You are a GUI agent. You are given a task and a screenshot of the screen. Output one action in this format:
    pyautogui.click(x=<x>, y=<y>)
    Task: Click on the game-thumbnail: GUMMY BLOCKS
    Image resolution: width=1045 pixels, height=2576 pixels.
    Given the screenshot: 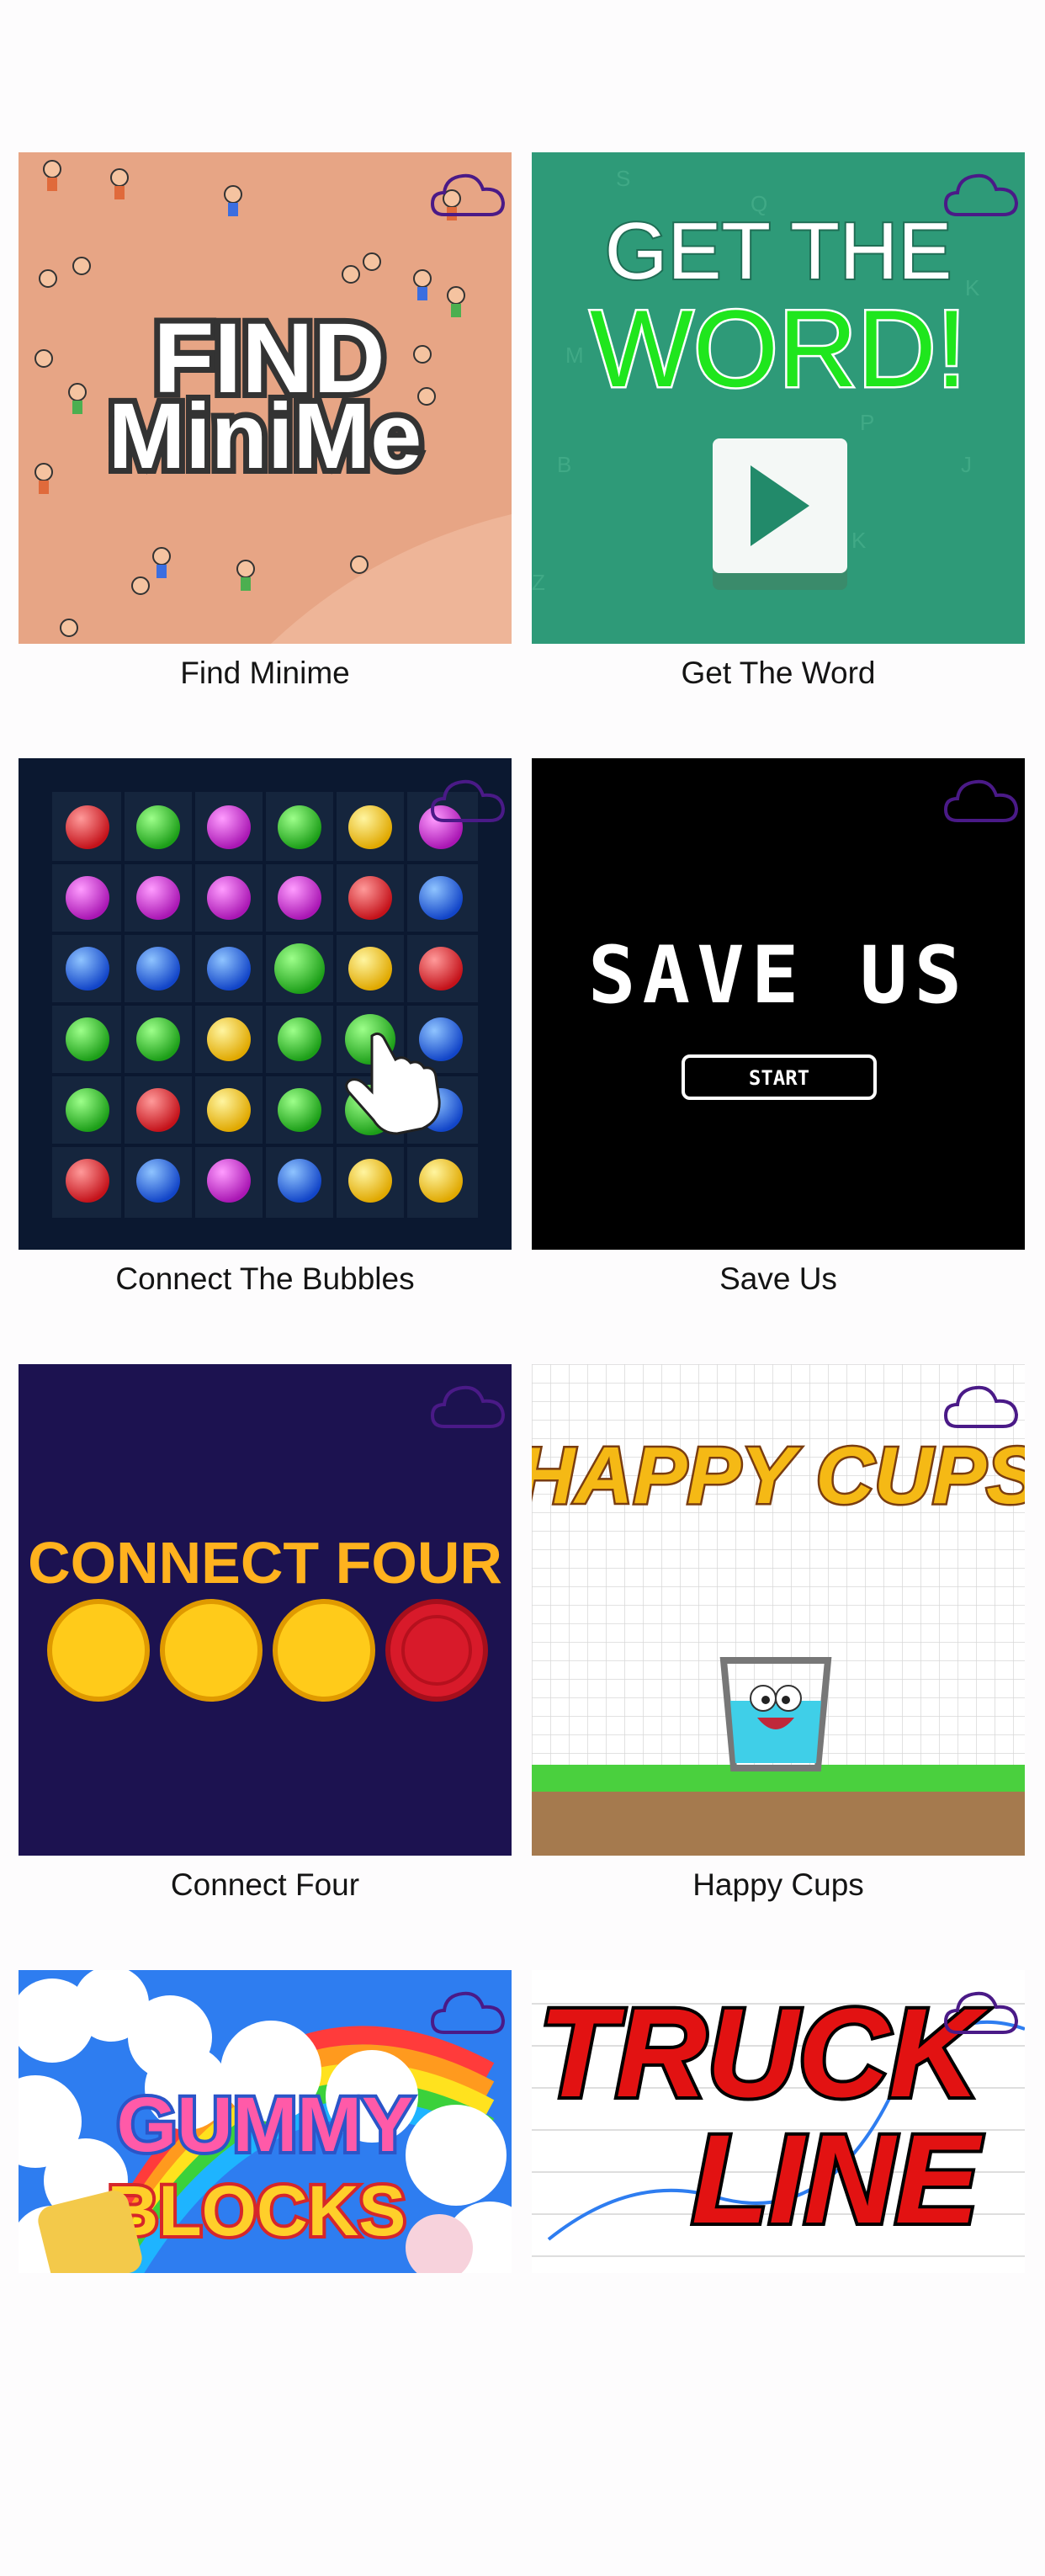 What is the action you would take?
    pyautogui.click(x=265, y=2122)
    